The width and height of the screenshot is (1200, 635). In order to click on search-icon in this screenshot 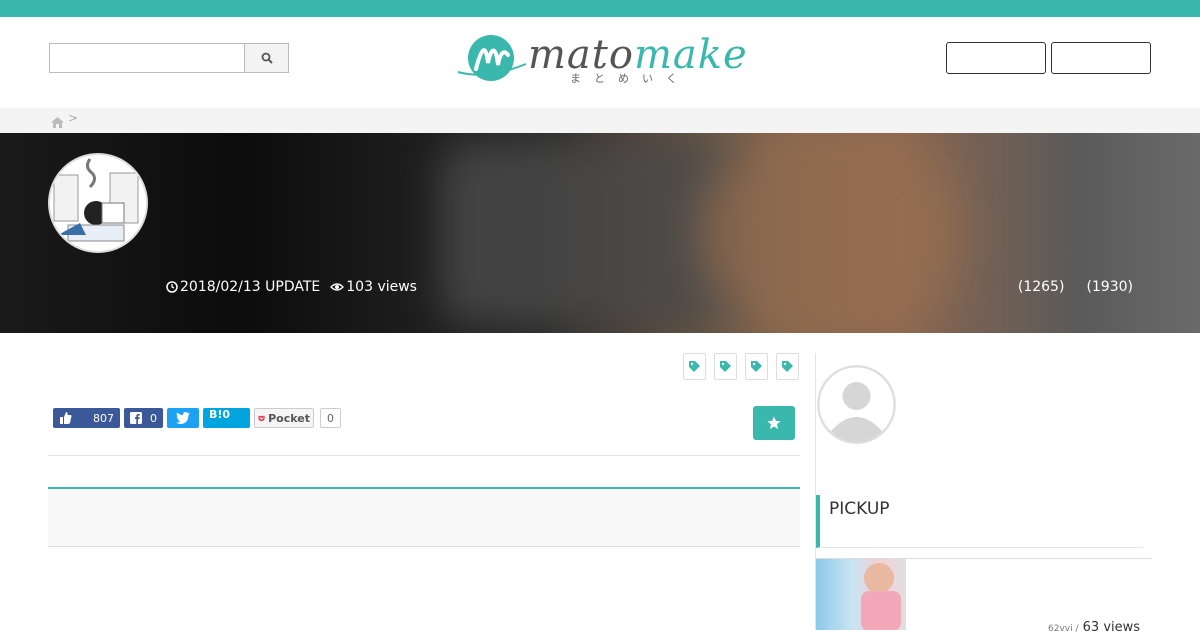, I will do `click(267, 58)`.